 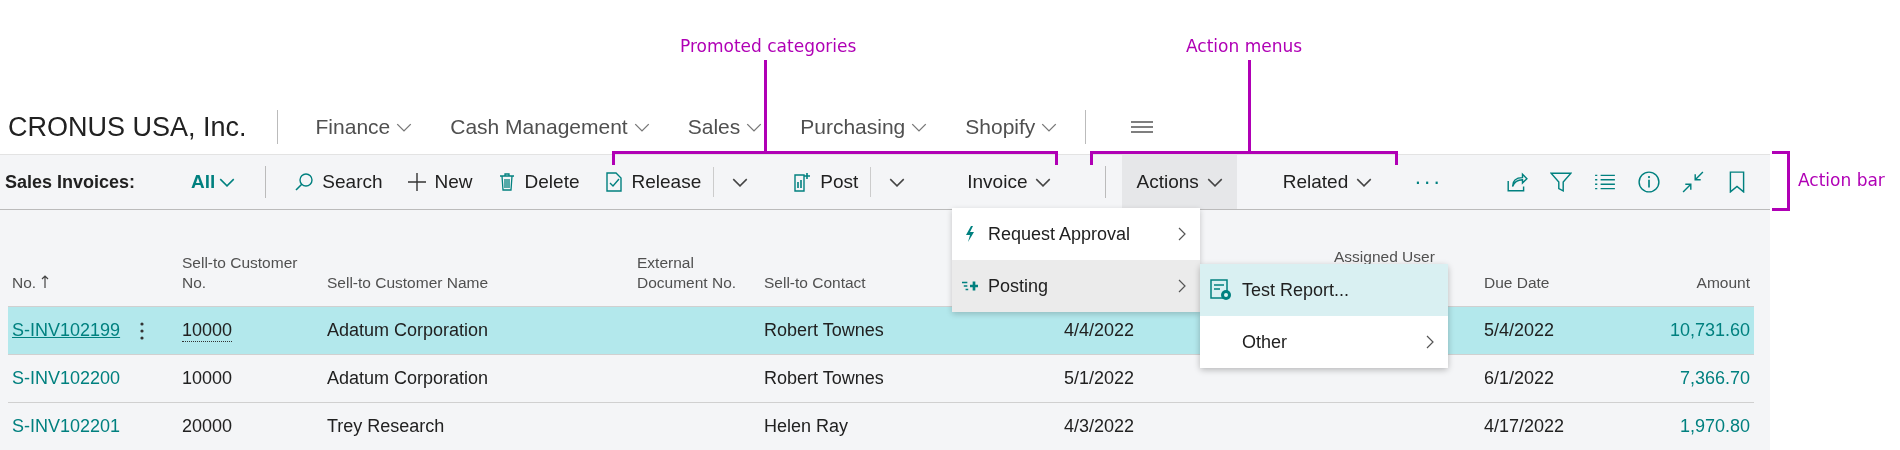 I want to click on row-menu-icon, so click(x=142, y=330).